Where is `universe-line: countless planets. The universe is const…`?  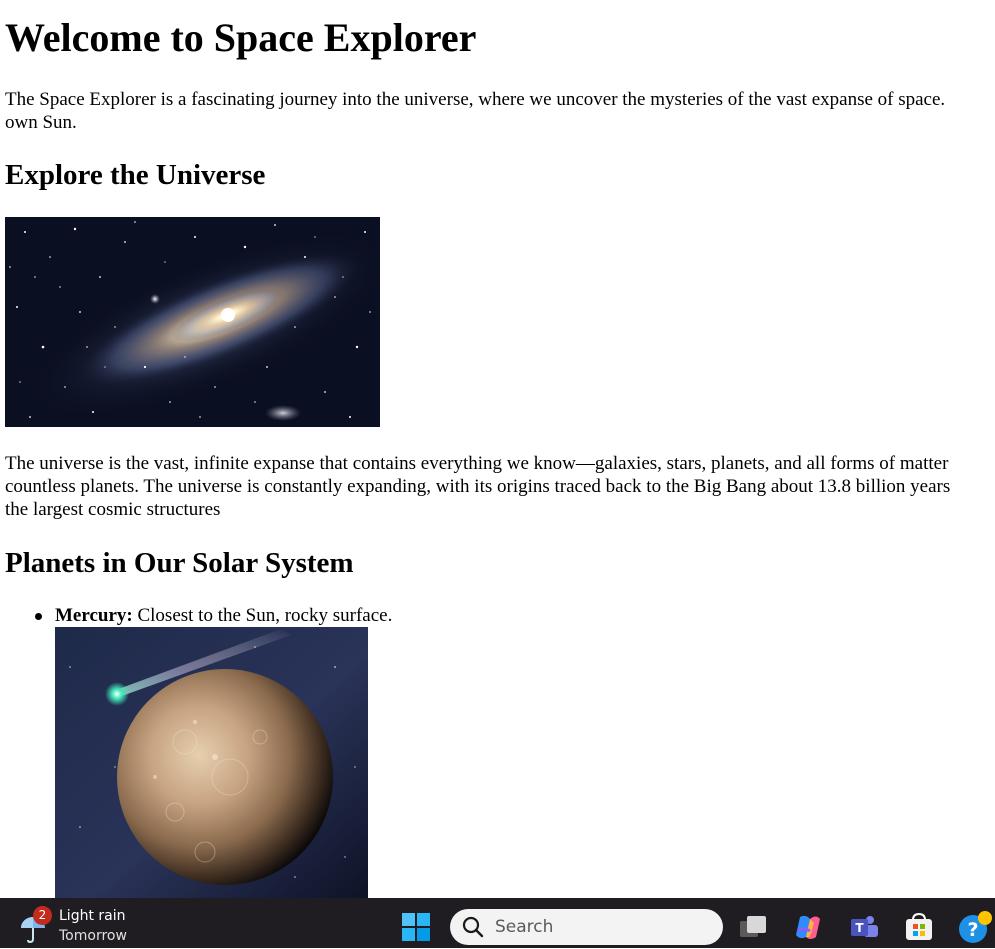
universe-line: countless planets. The universe is const… is located at coordinates (478, 486).